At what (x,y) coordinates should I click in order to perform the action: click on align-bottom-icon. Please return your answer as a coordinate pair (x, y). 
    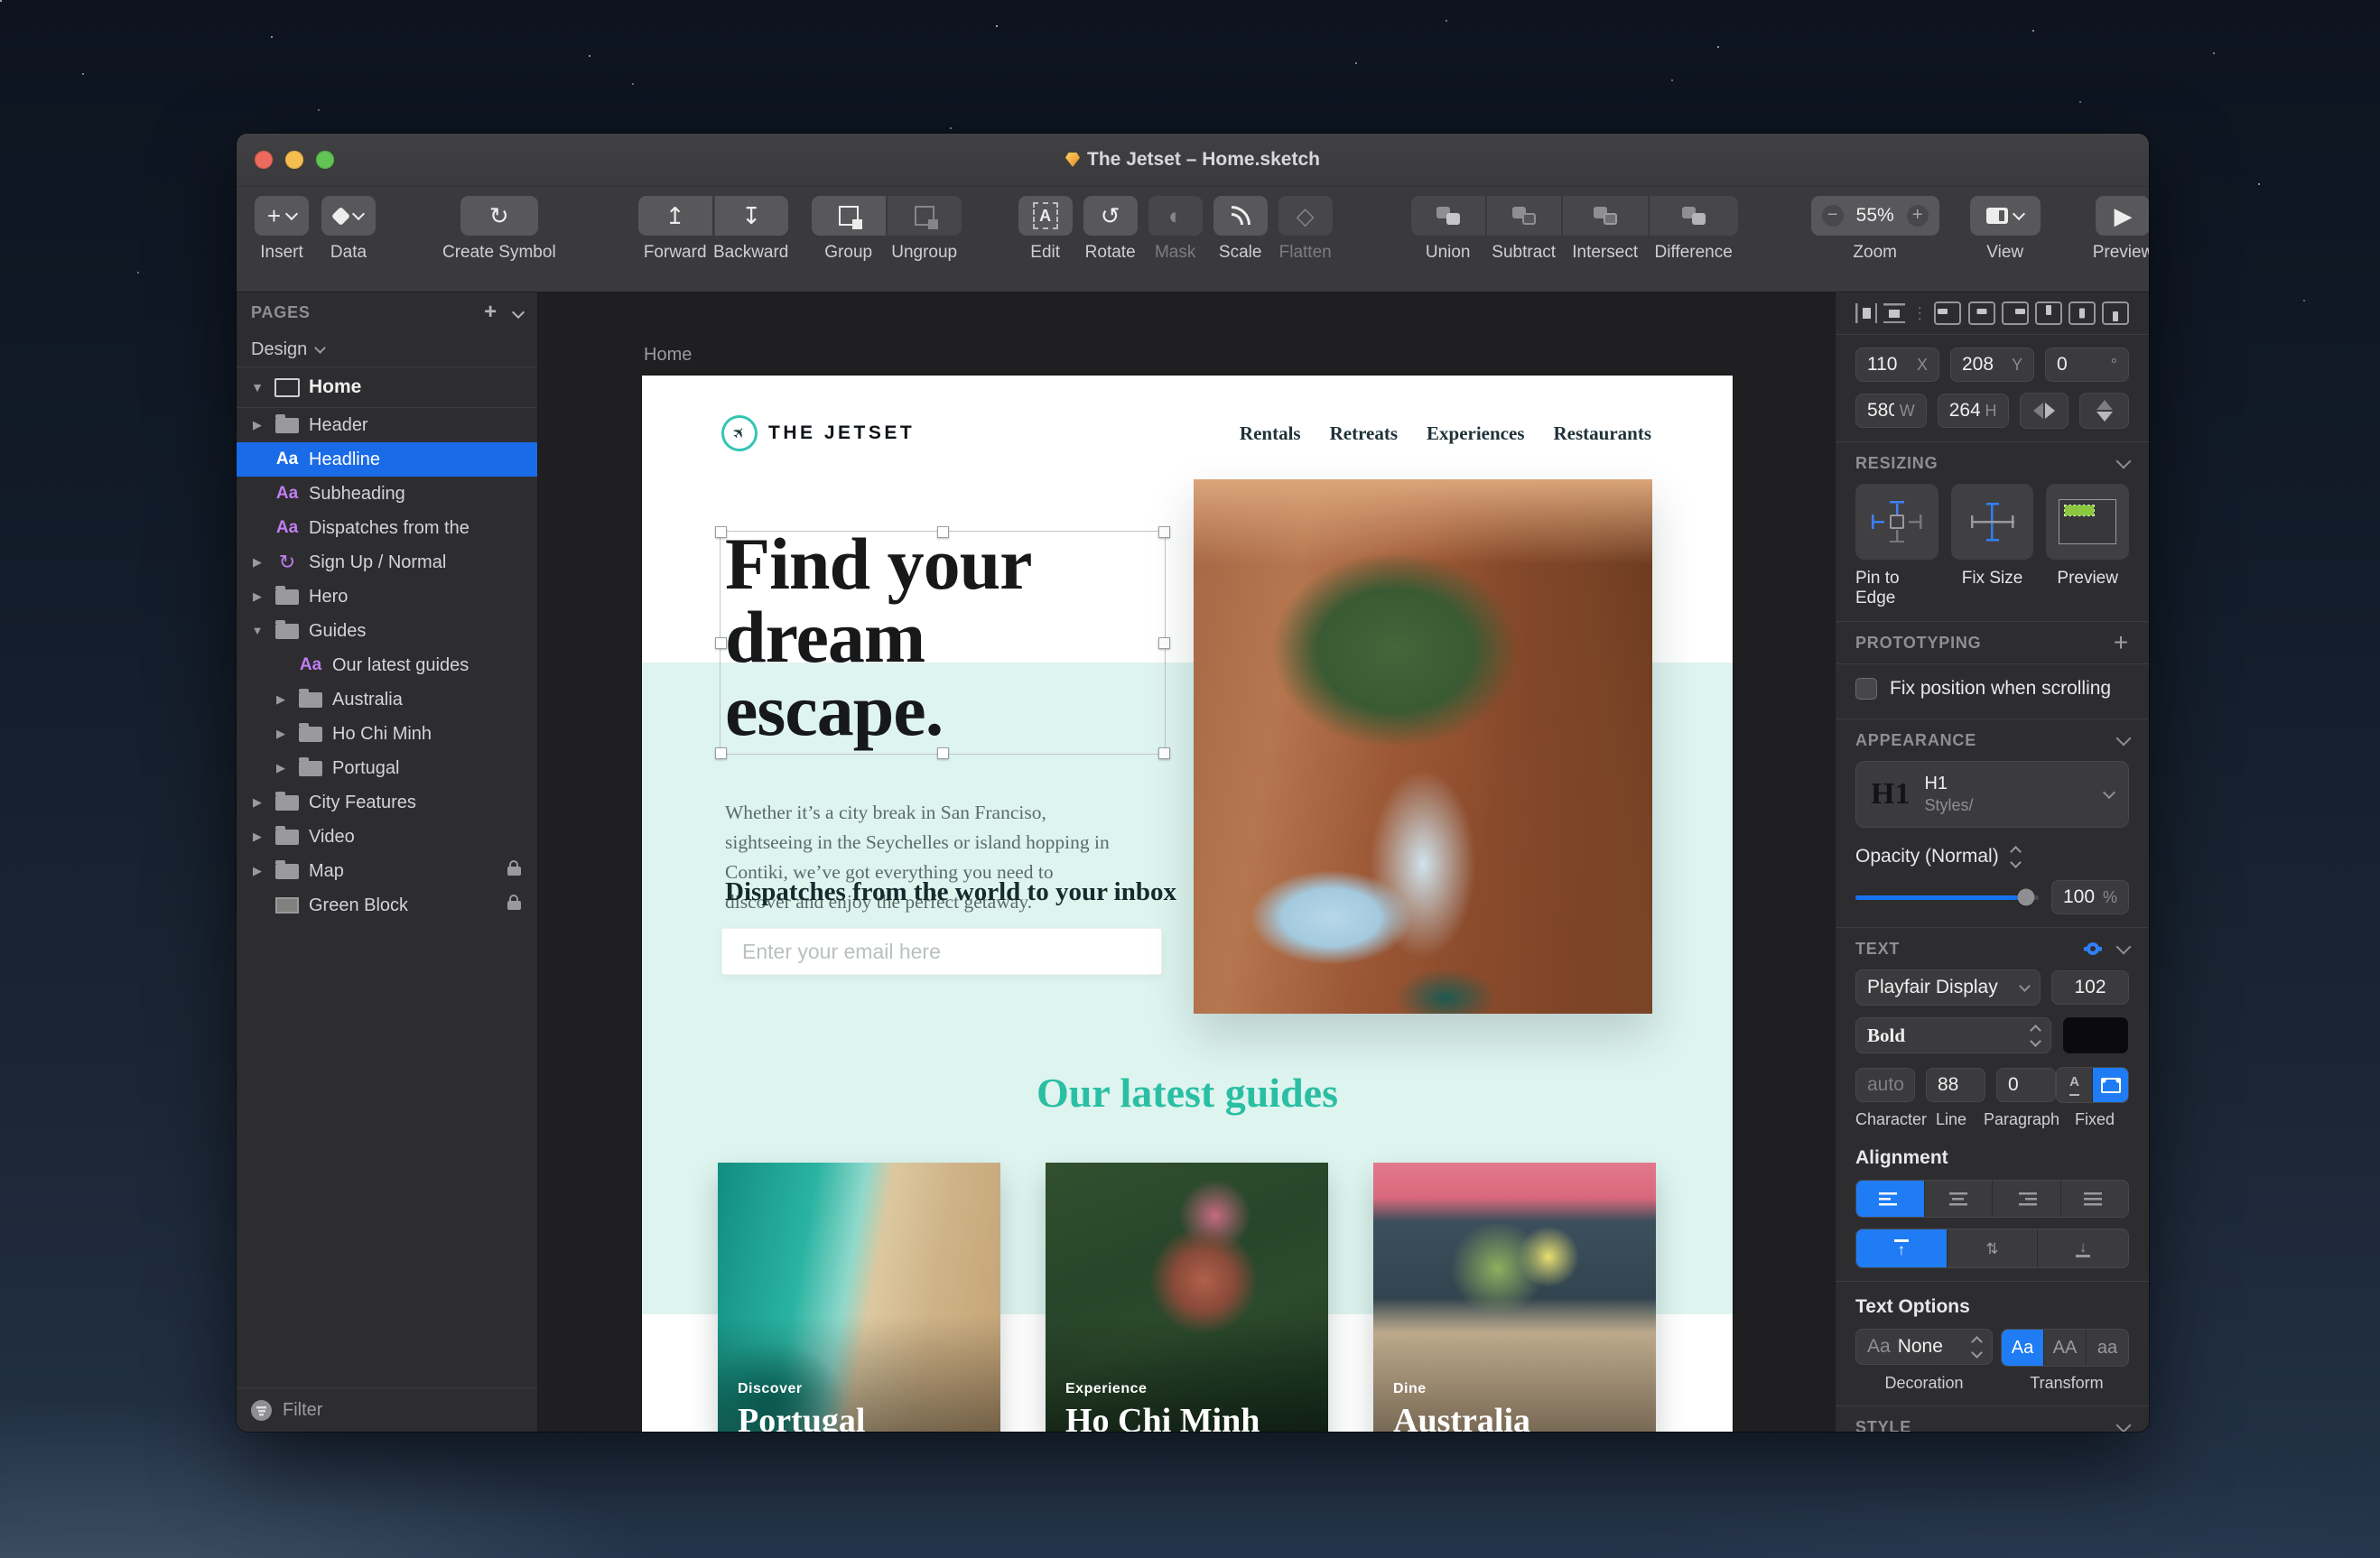
    Looking at the image, I should click on (2115, 313).